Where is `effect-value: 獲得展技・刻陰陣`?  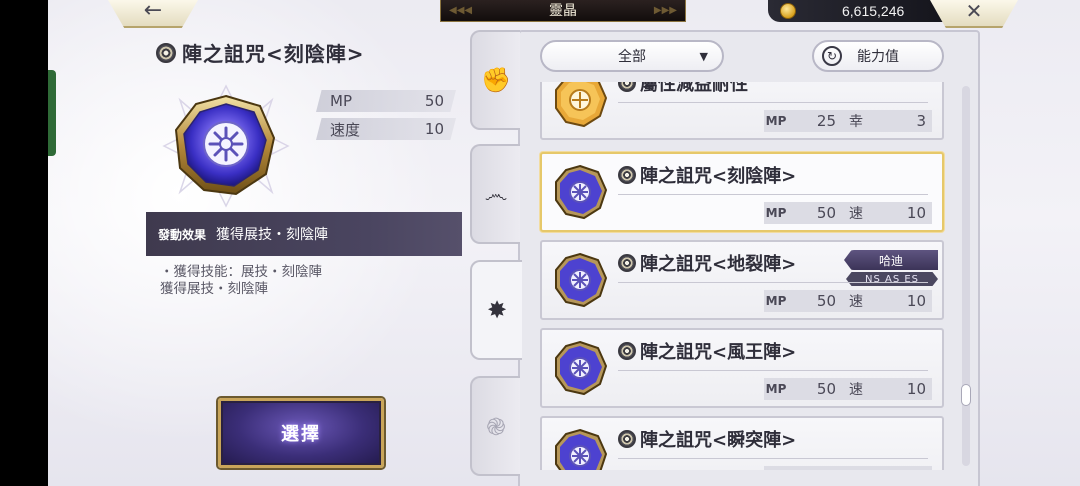 effect-value: 獲得展技・刻陰陣 is located at coordinates (272, 235).